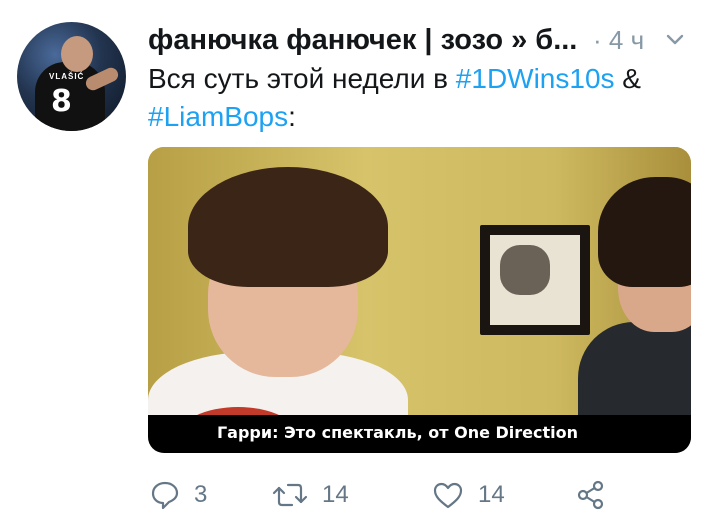  I want to click on like-count: 14, so click(491, 494).